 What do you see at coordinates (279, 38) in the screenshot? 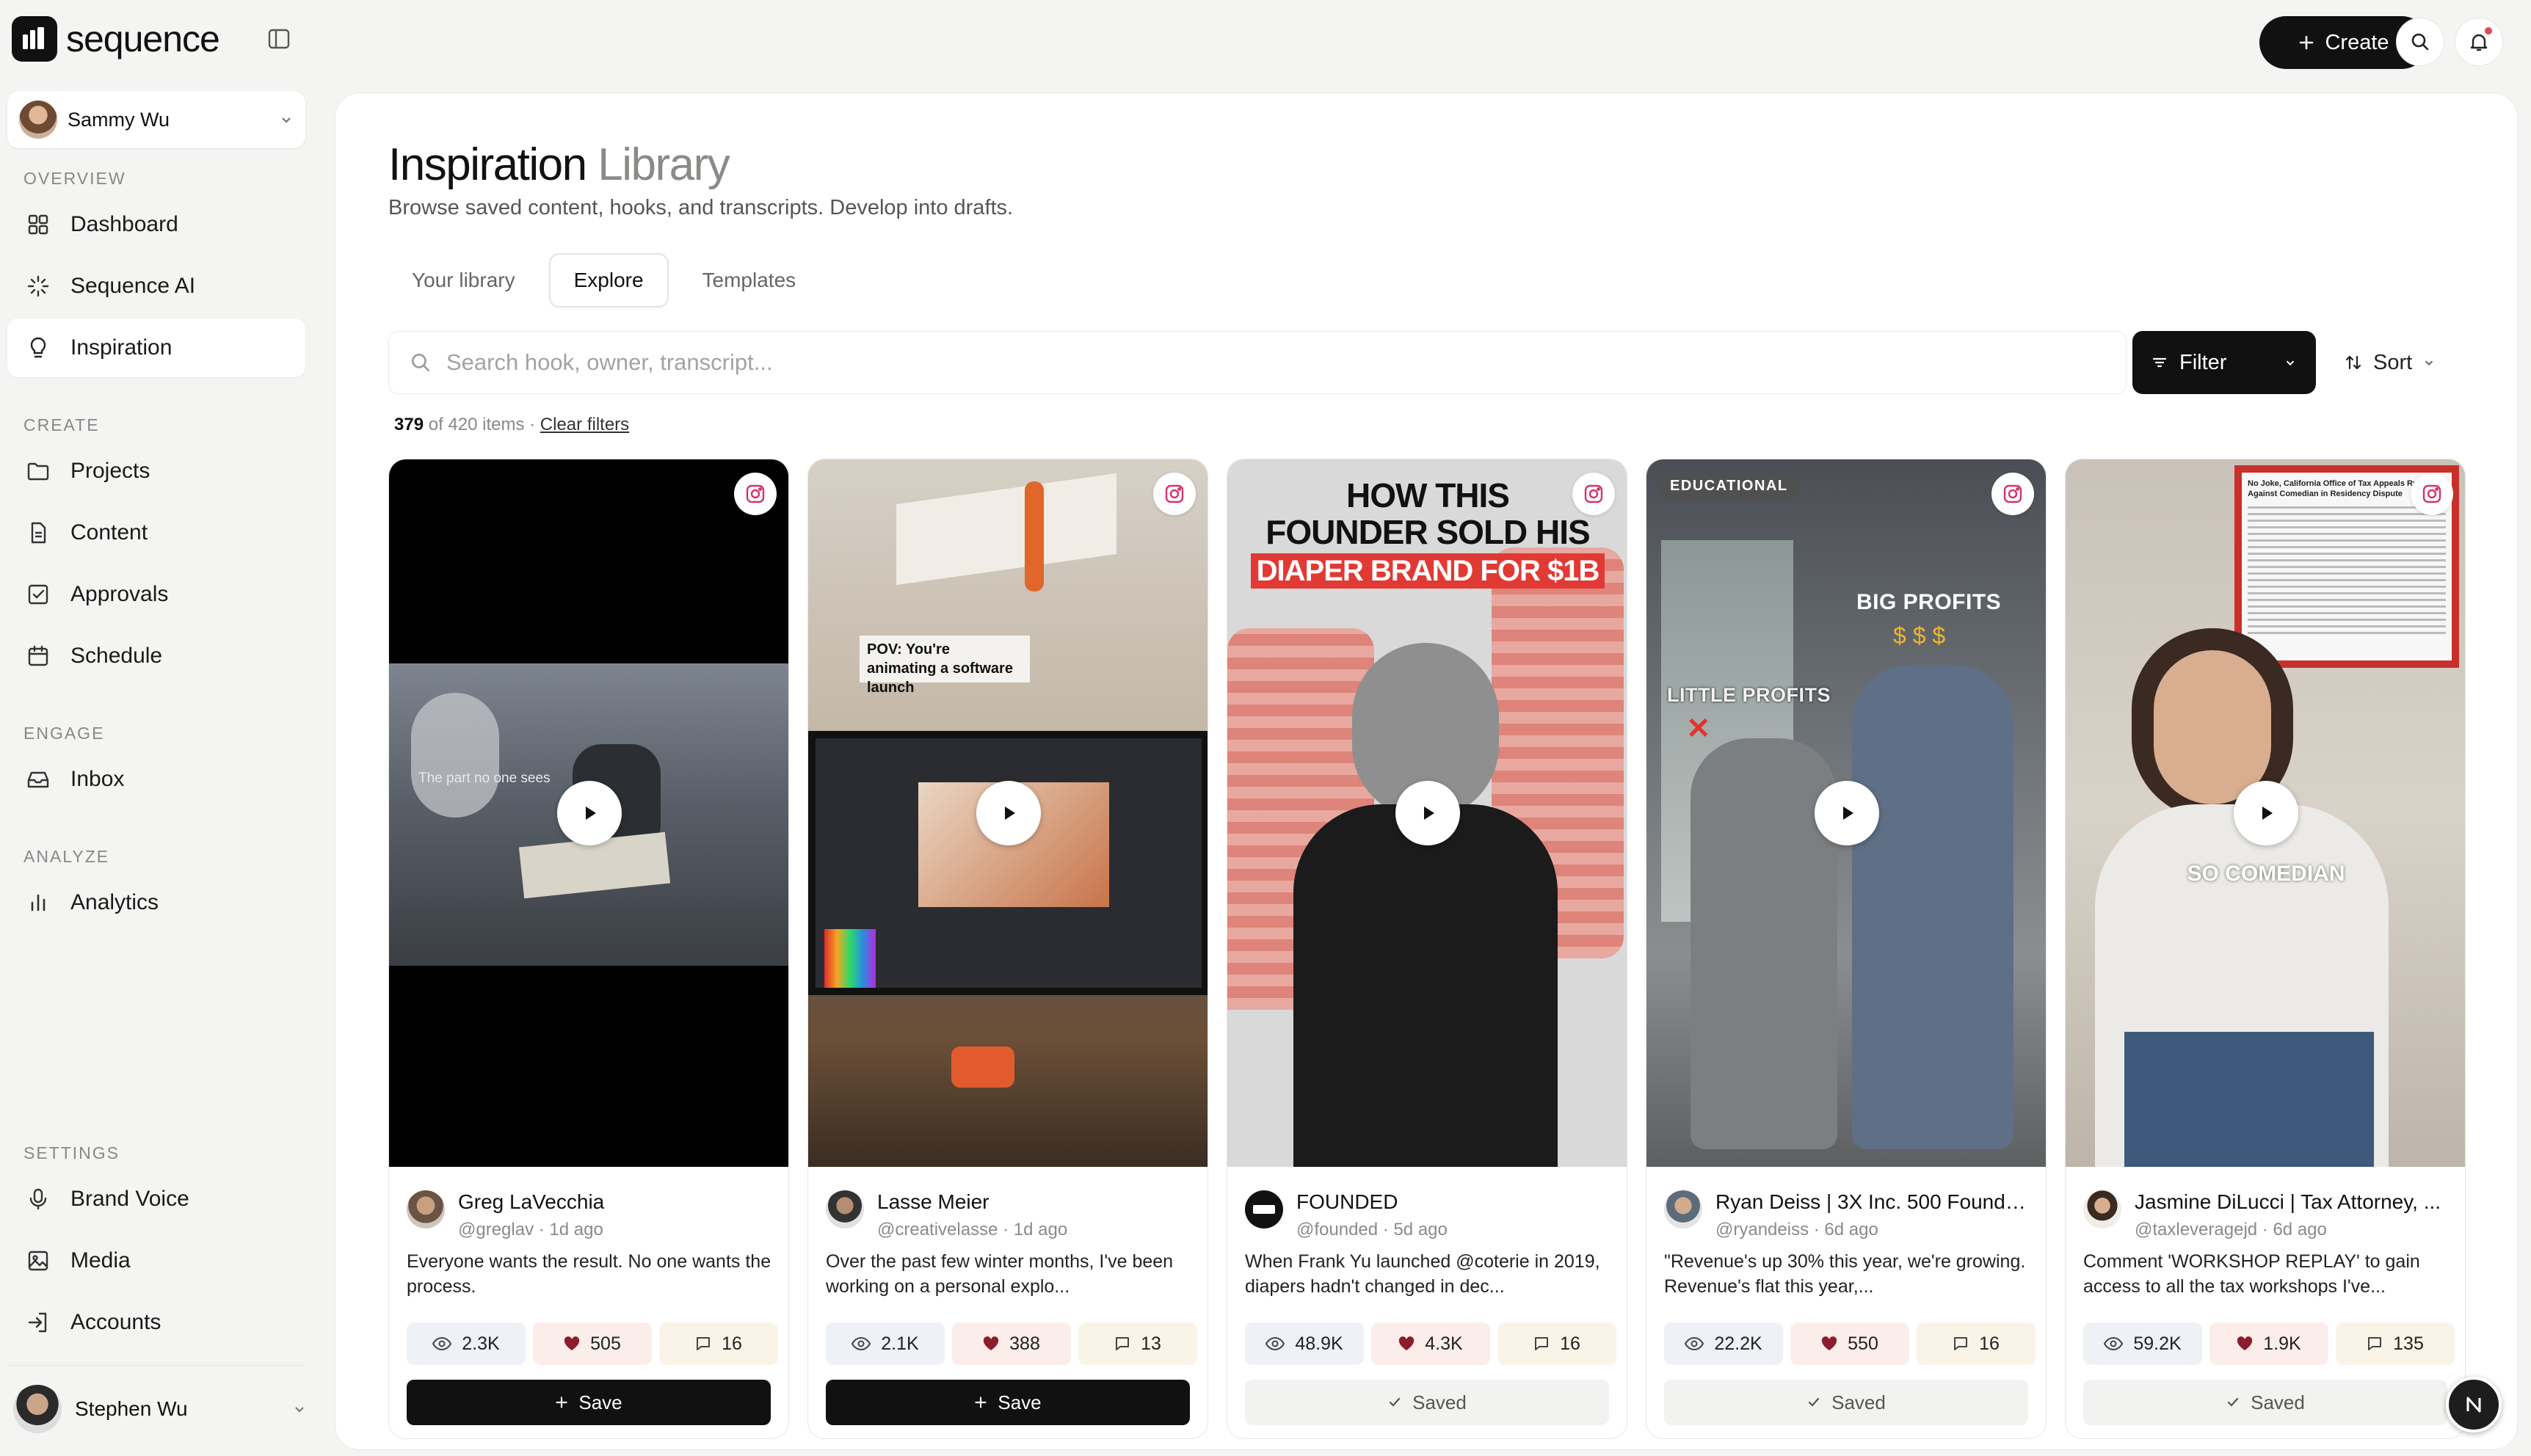
I see `collapse-sidebar-button` at bounding box center [279, 38].